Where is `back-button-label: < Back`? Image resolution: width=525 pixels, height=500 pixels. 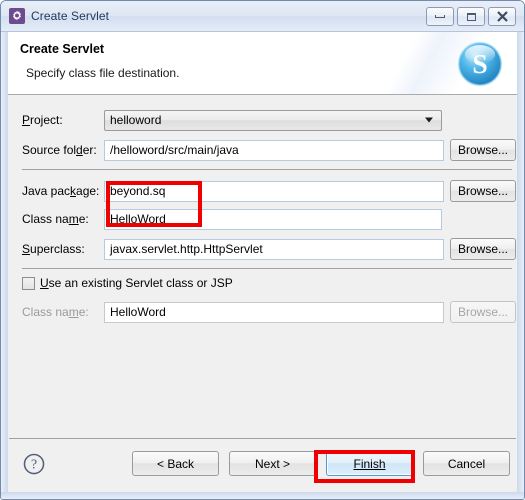 back-button-label: < Back is located at coordinates (175, 463).